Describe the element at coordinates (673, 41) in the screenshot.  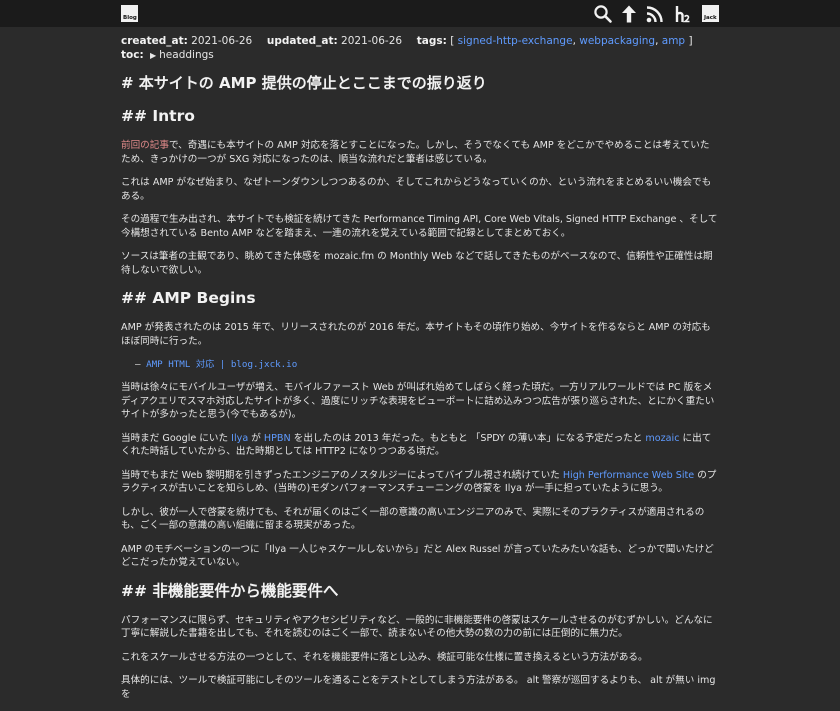
I see `tag-link: amp` at that location.